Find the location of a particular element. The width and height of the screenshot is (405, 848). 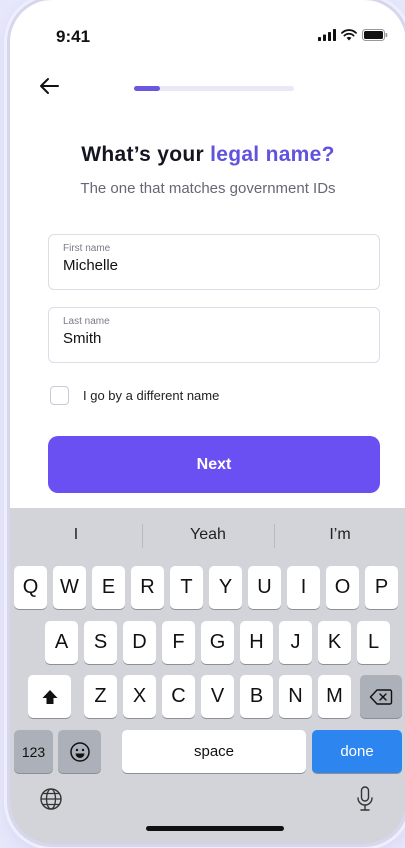

page-title: What’s your legal name? is located at coordinates (207, 155).